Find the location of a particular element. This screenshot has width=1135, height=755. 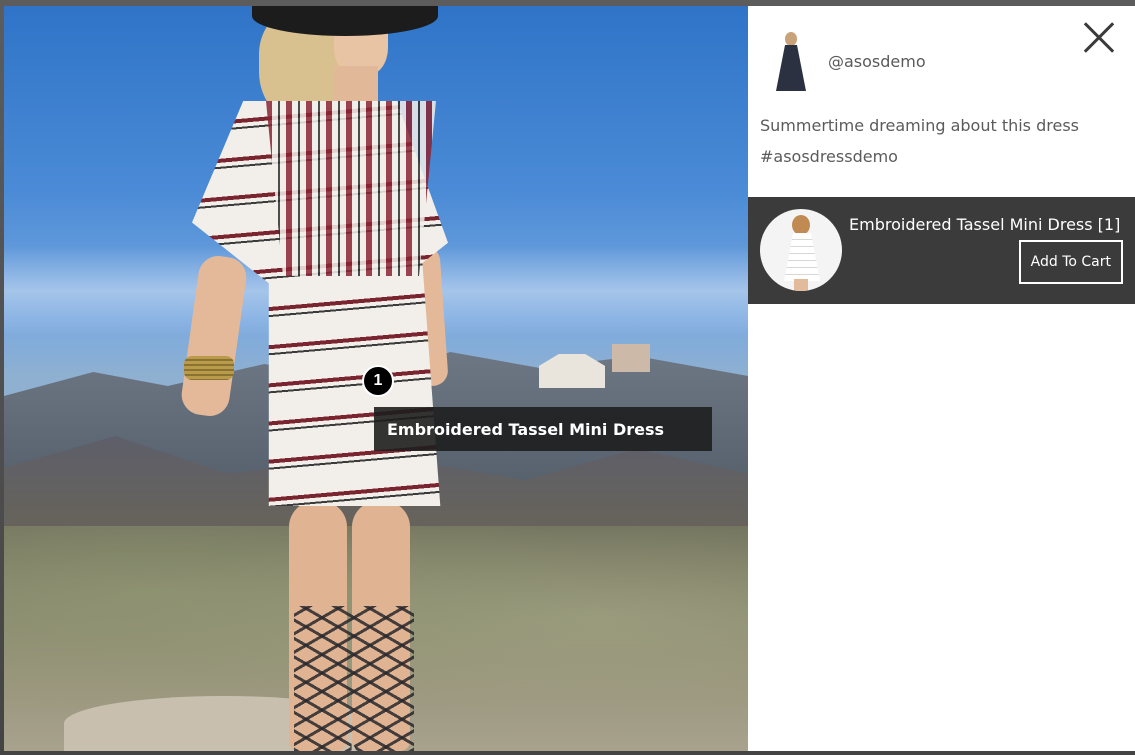

profile-header: @asosdemo is located at coordinates (847, 61).